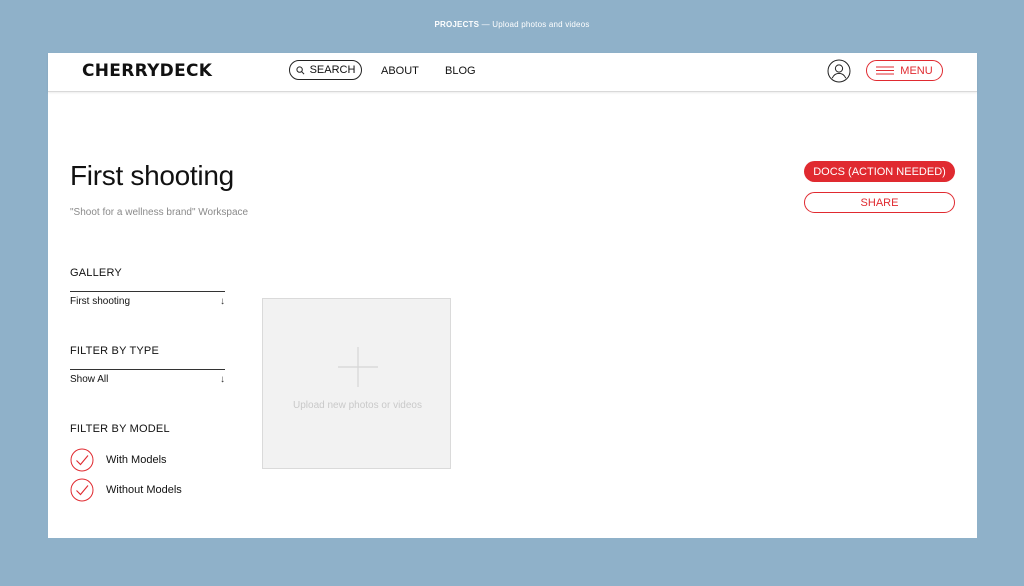 This screenshot has height=586, width=1024. What do you see at coordinates (147, 71) in the screenshot?
I see `logo: CHERRYDECK` at bounding box center [147, 71].